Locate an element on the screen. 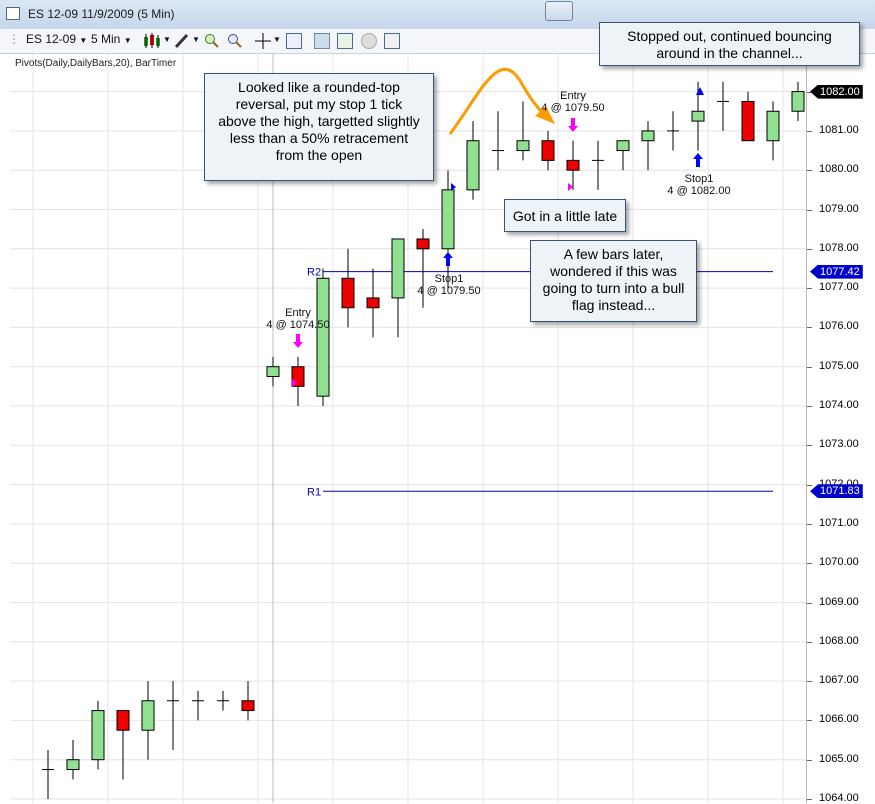  stop-arrow-icon is located at coordinates (448, 259).